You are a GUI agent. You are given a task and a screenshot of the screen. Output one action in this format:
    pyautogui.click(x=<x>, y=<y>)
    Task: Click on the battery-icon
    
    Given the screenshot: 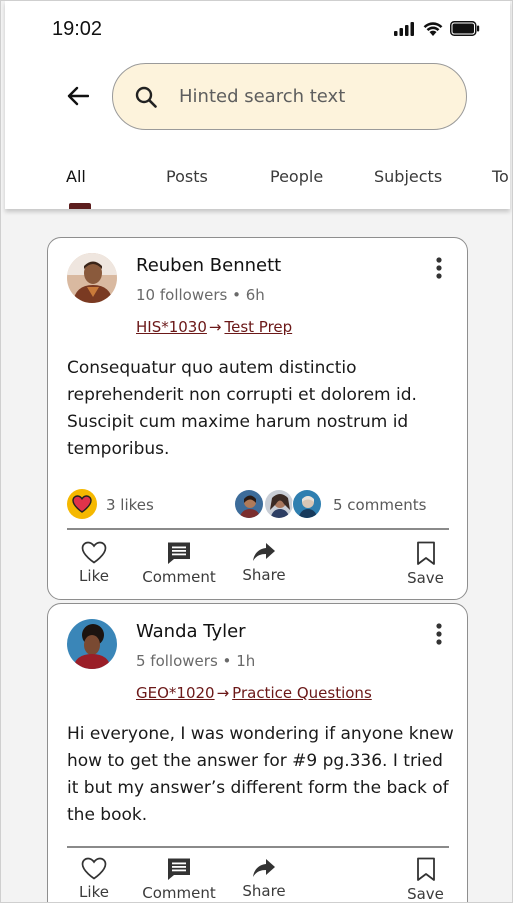 What is the action you would take?
    pyautogui.click(x=465, y=28)
    